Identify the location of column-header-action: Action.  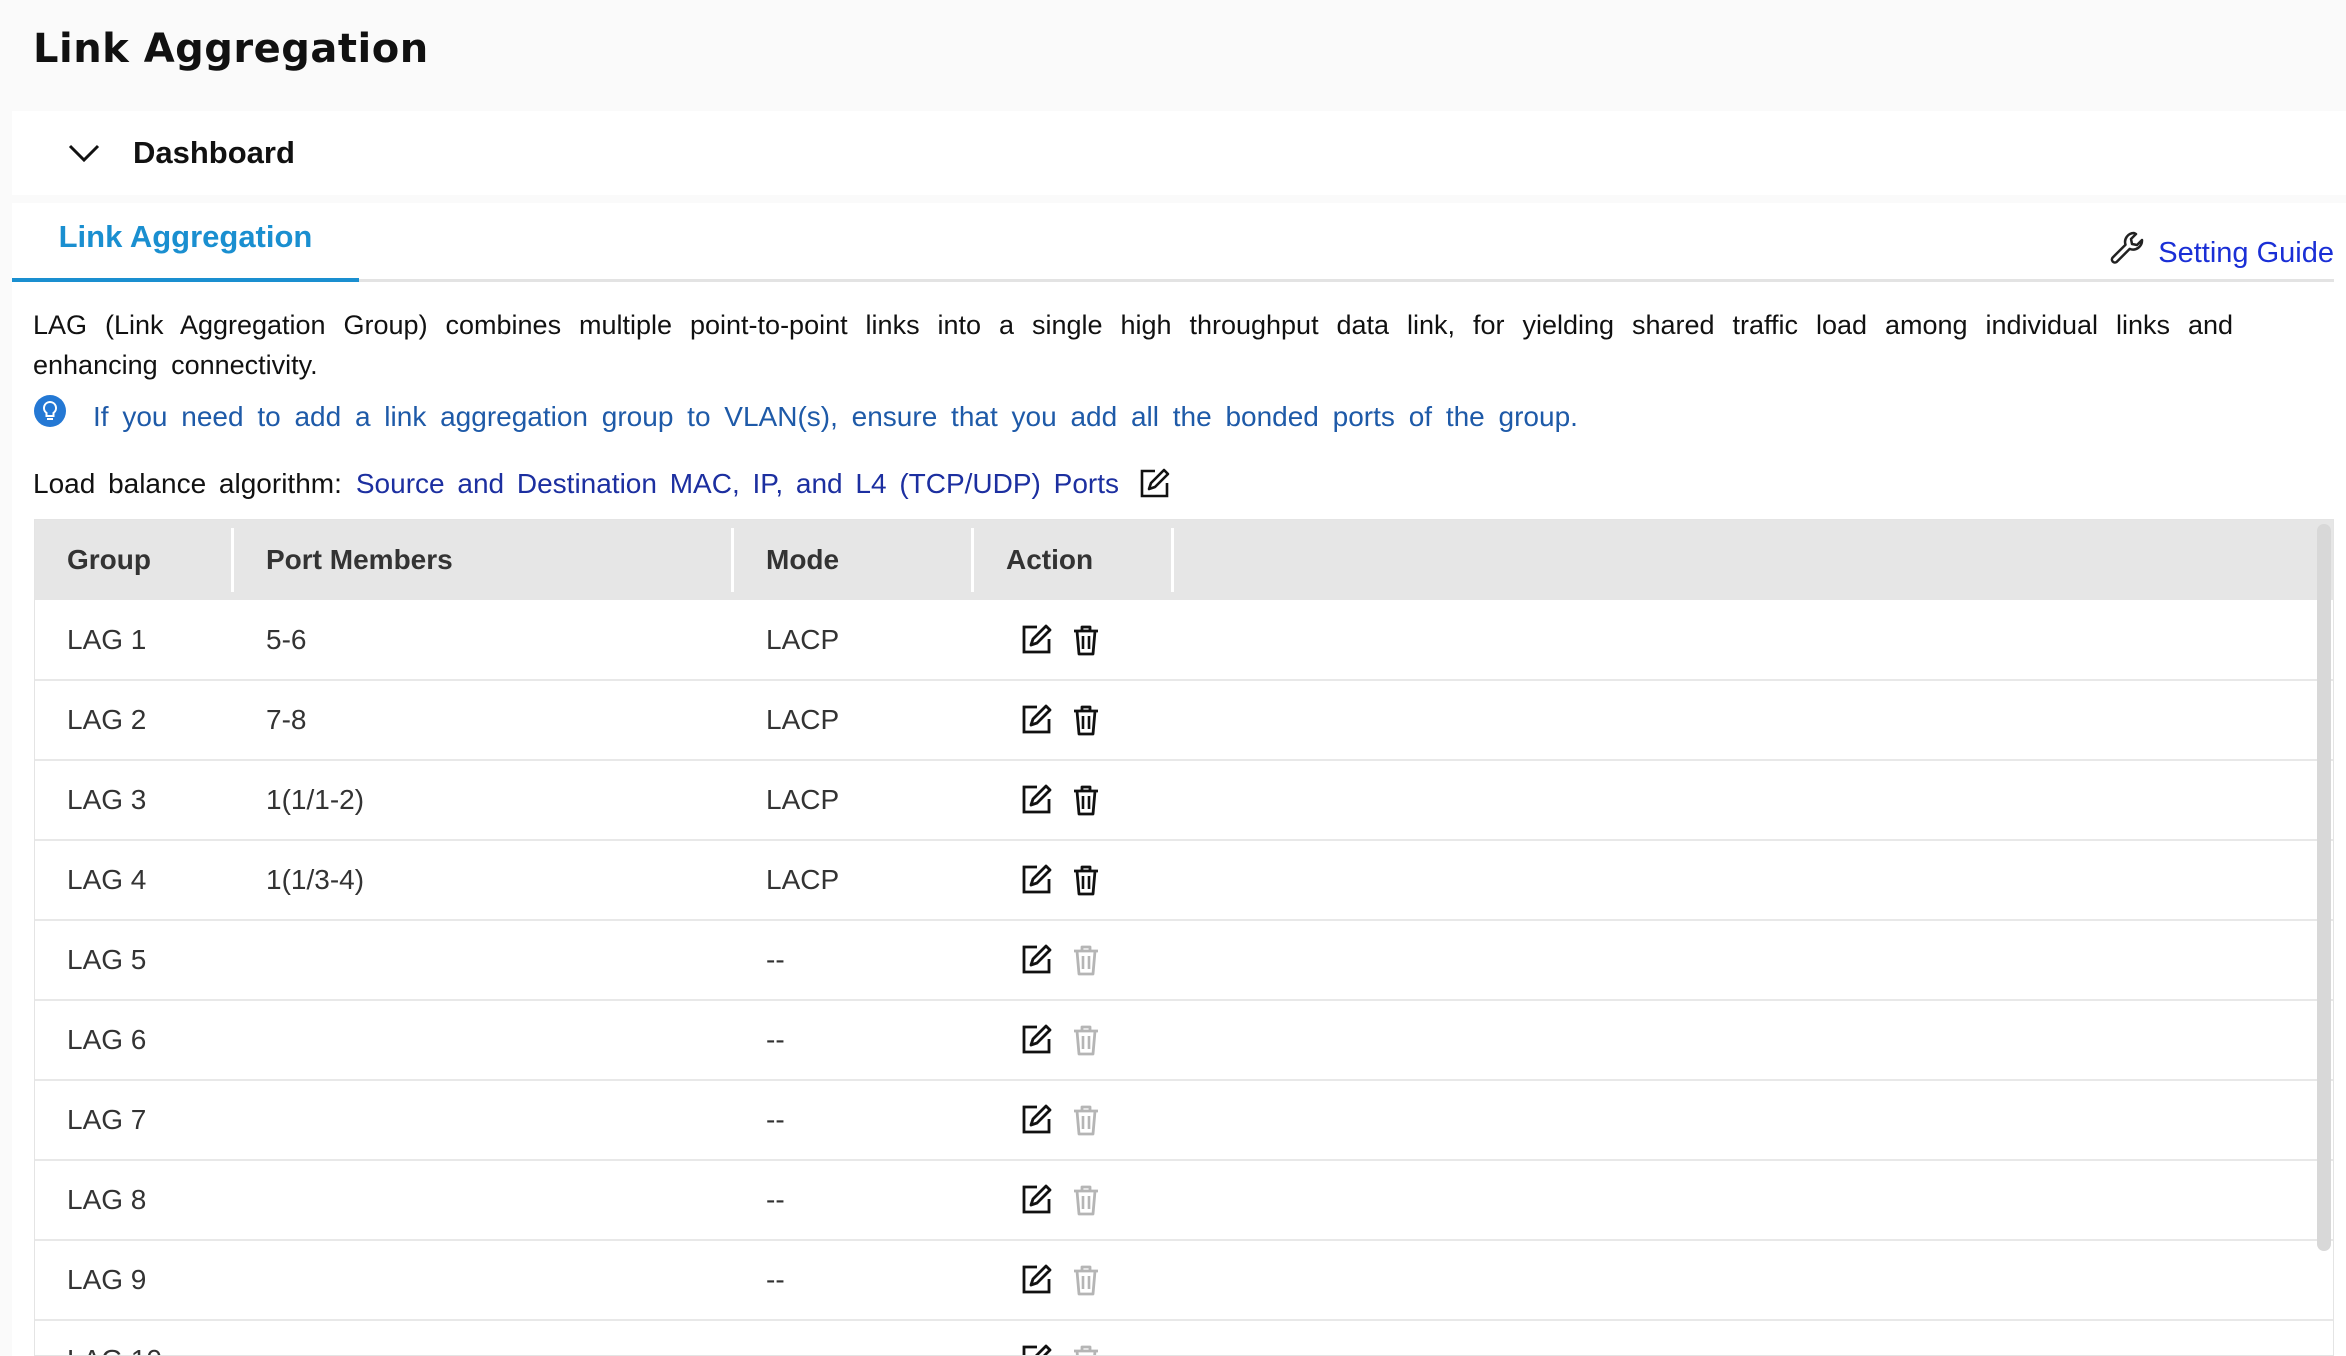
(1074, 560).